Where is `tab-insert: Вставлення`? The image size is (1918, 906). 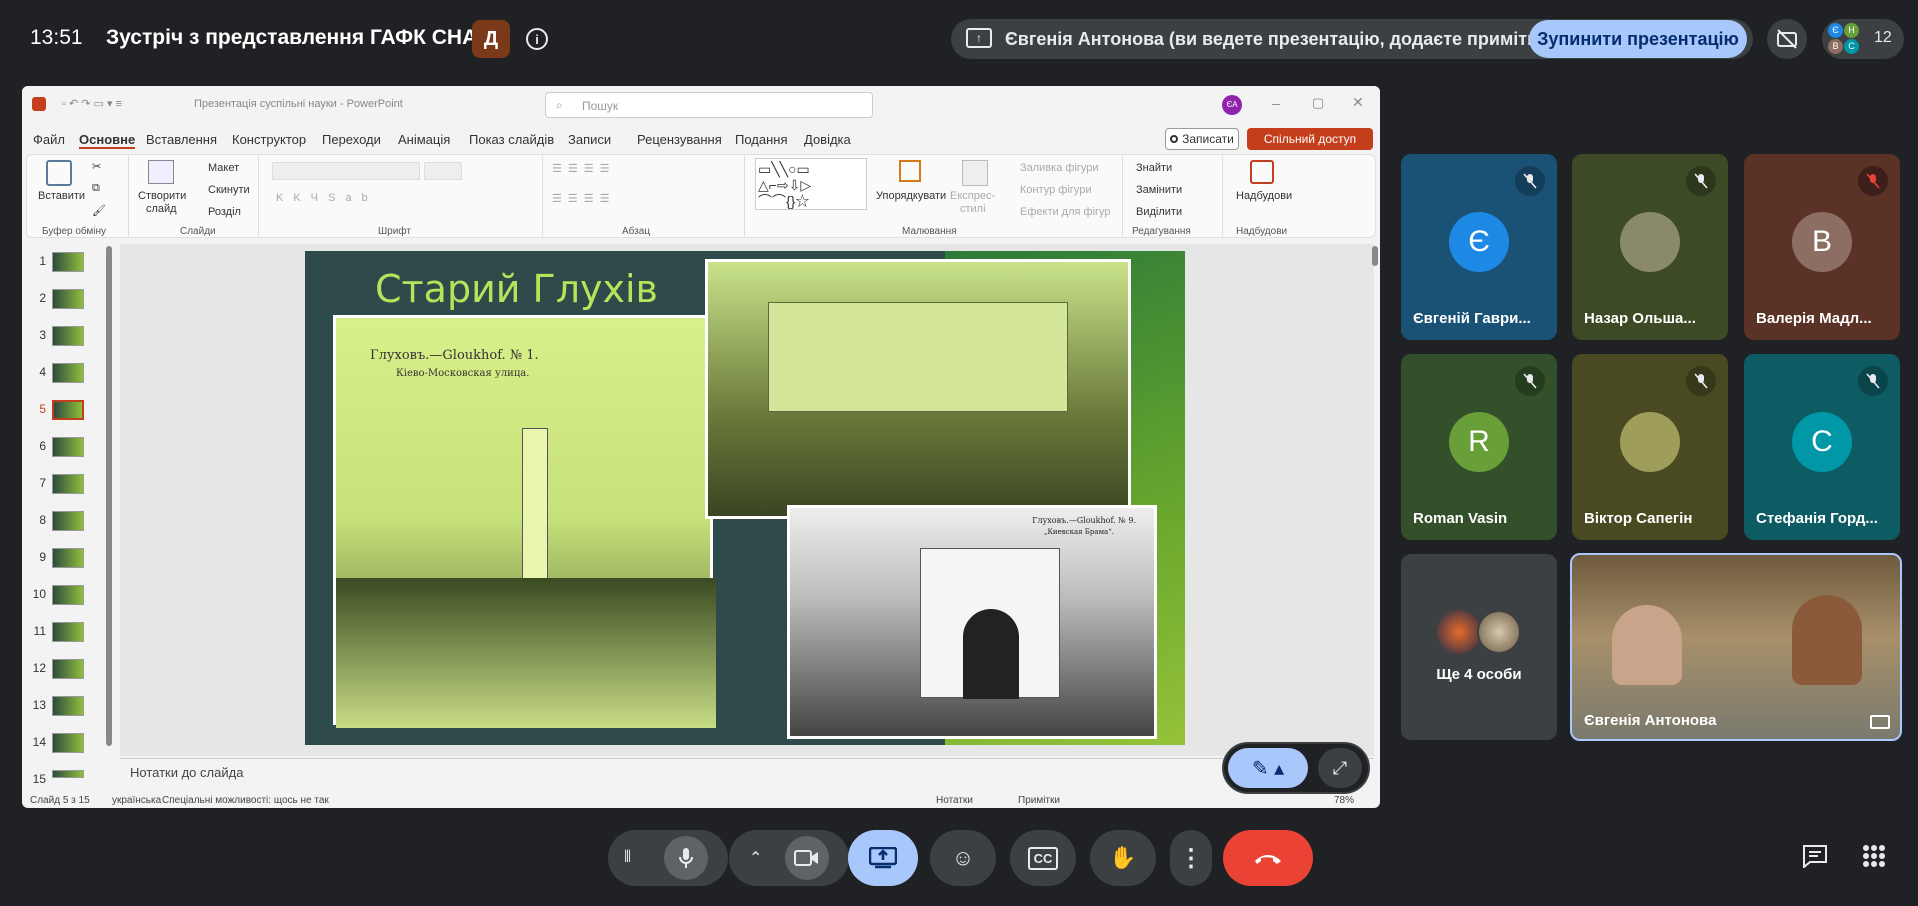 tab-insert: Вставлення is located at coordinates (181, 139).